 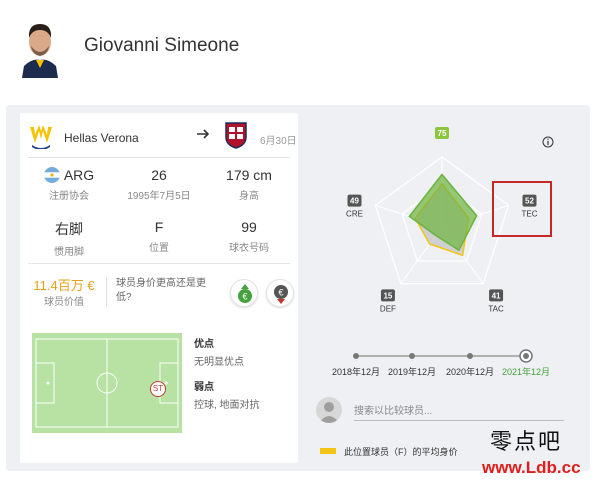 I want to click on strengths-title: 优点, so click(x=204, y=344).